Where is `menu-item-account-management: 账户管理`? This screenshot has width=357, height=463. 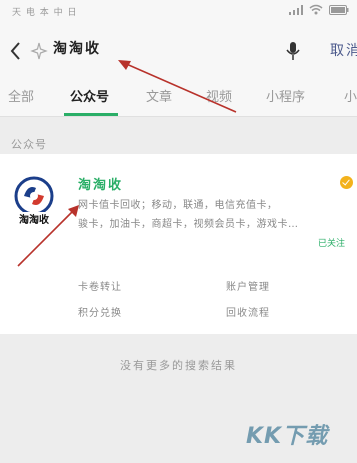 menu-item-account-management: 账户管理 is located at coordinates (248, 285).